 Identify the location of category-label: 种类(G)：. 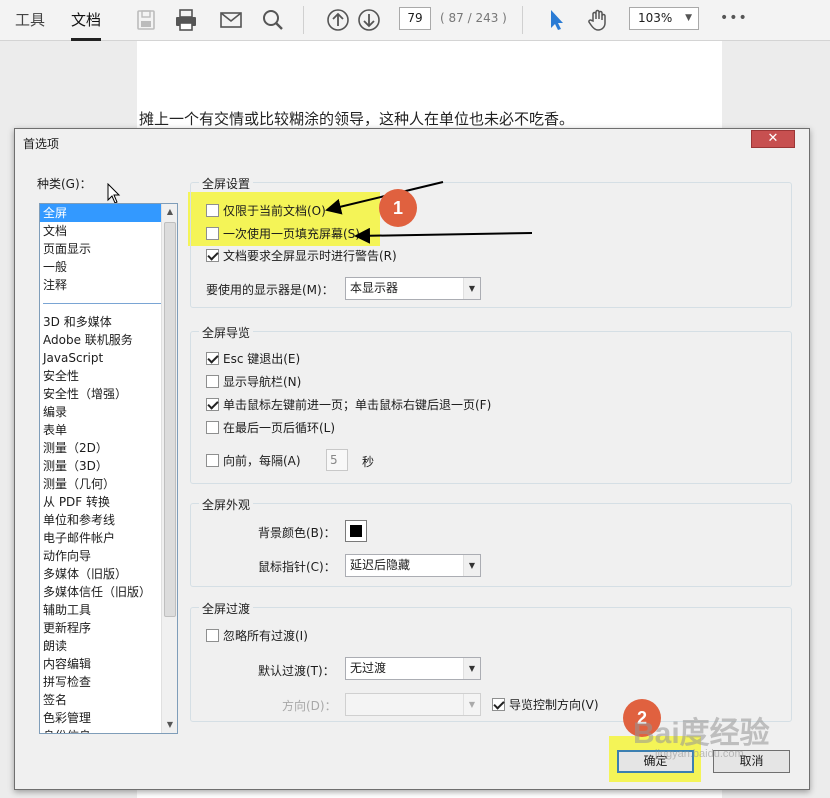
(64, 184).